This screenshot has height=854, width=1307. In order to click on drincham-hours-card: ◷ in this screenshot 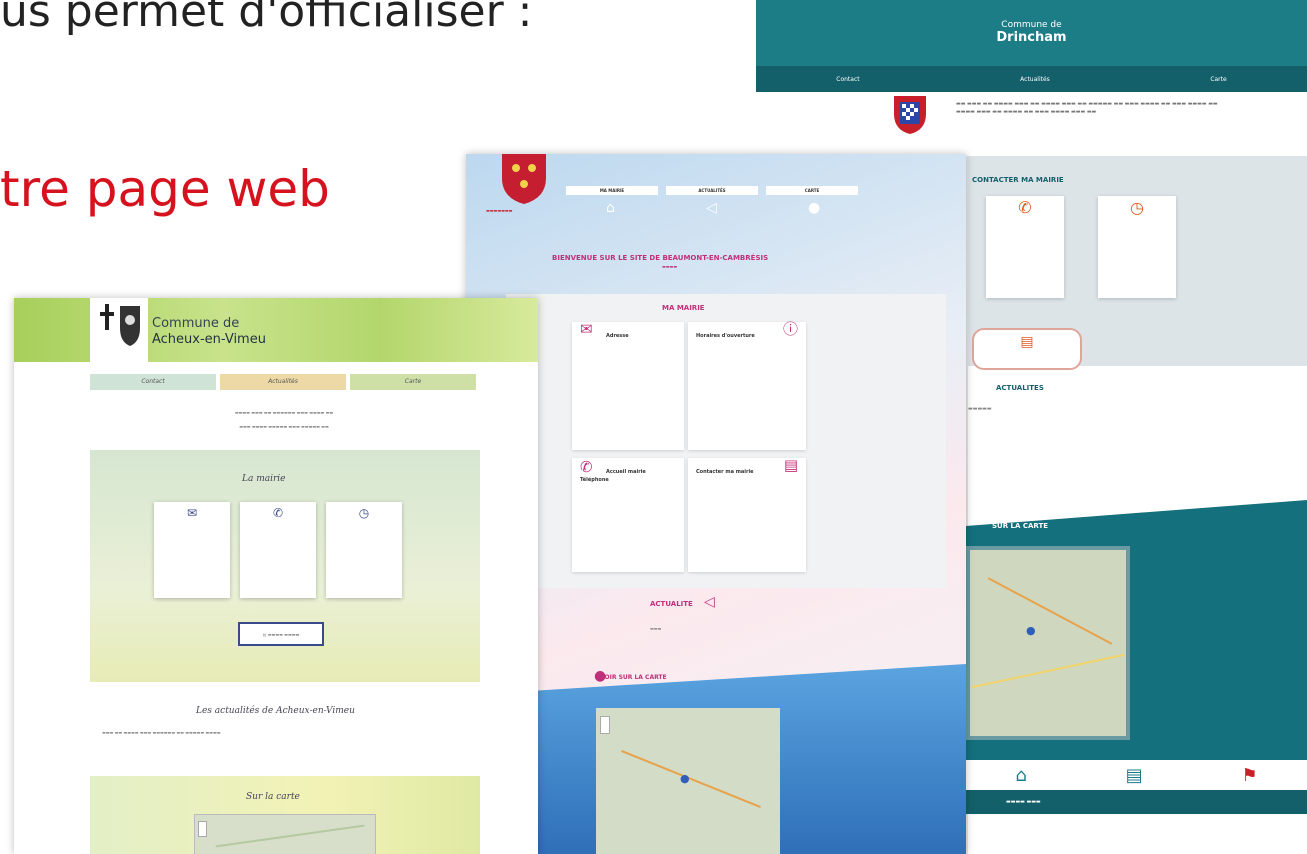, I will do `click(1137, 247)`.